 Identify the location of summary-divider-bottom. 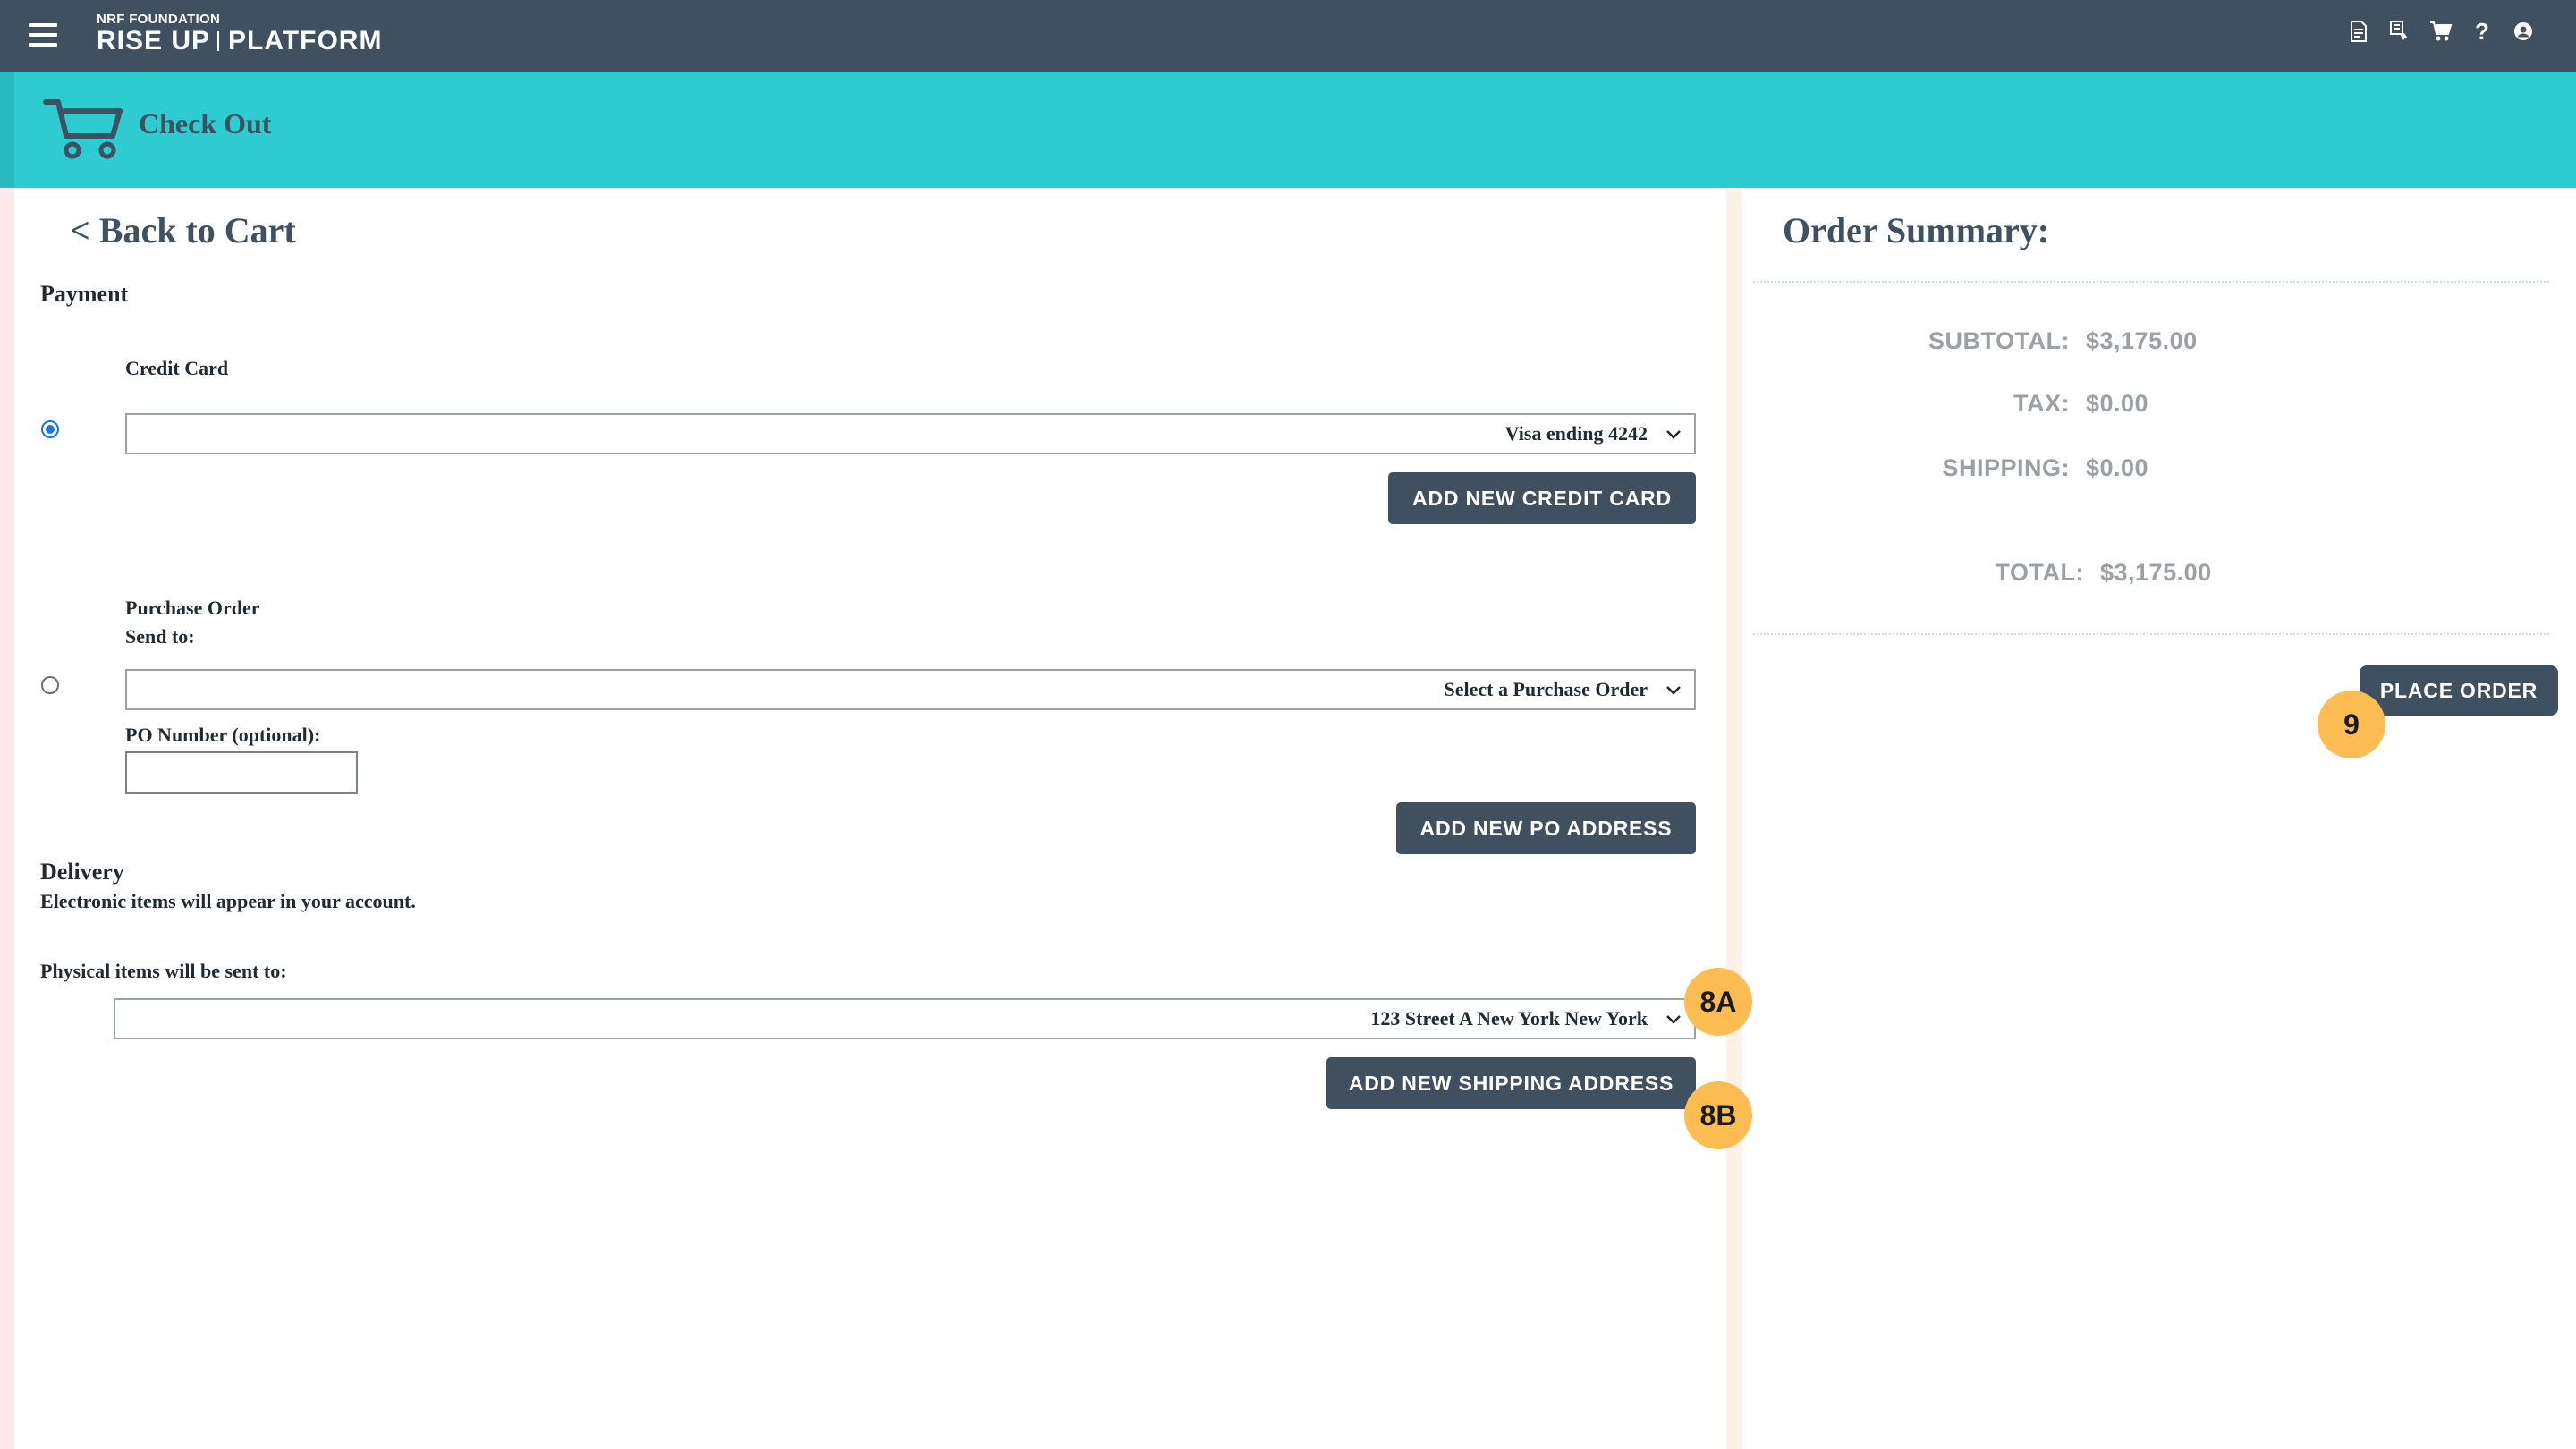
(2151, 634).